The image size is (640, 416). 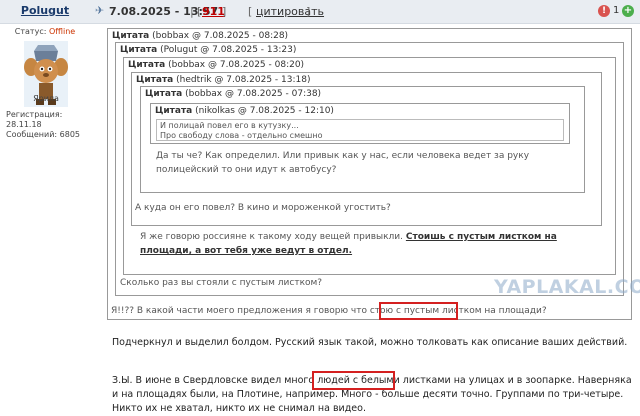 What do you see at coordinates (34, 119) in the screenshot?
I see `registration-date: Регистрация: 28.11.18` at bounding box center [34, 119].